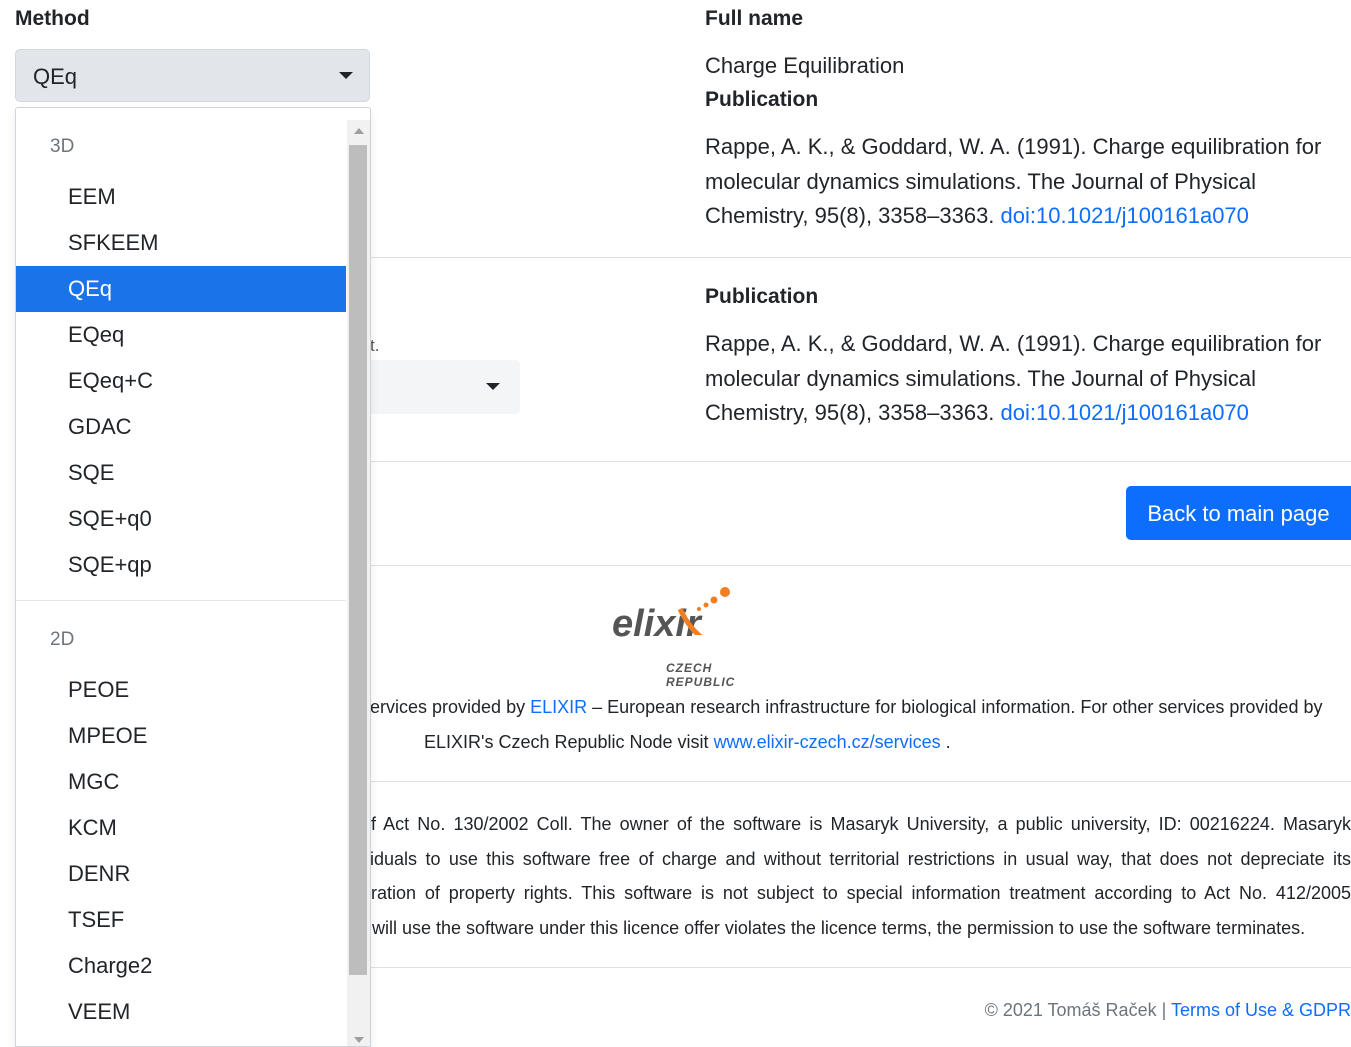 The width and height of the screenshot is (1351, 1047). I want to click on elixir-czech-services-link: www.elixir-czech.cz/services, so click(827, 742).